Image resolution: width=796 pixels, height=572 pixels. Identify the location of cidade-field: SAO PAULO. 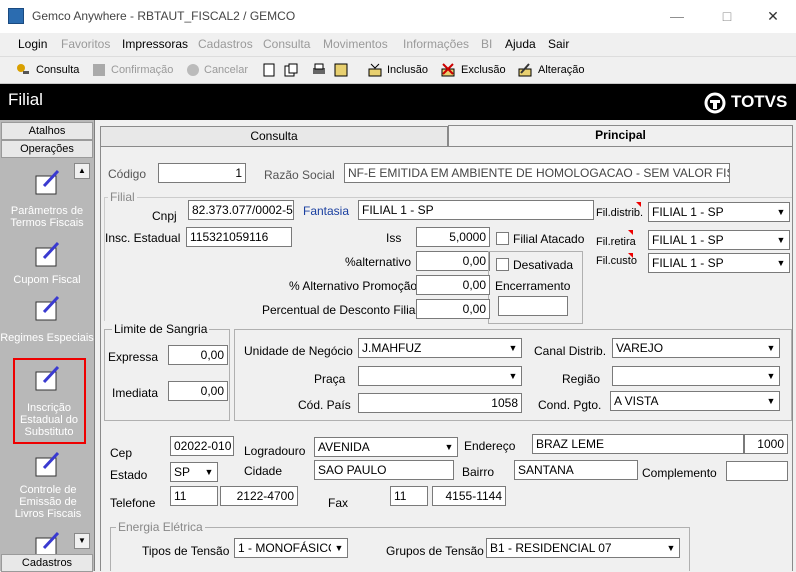
(384, 470).